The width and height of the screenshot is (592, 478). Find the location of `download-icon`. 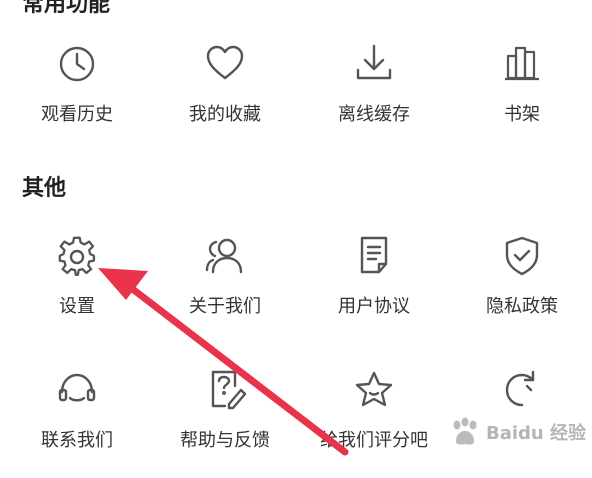

download-icon is located at coordinates (374, 64).